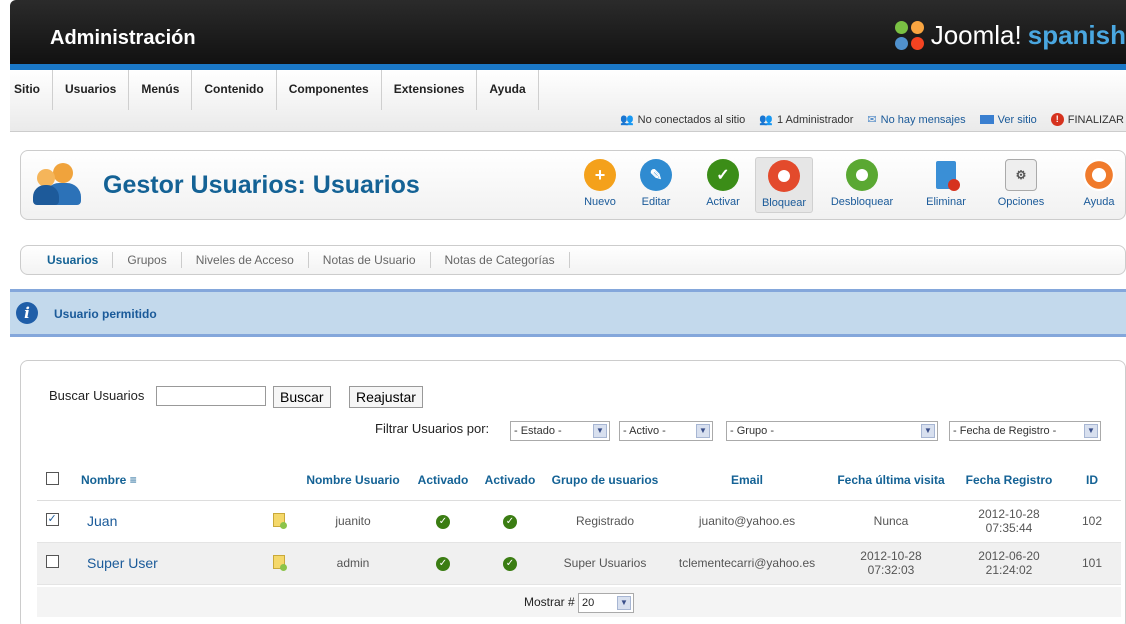 The height and width of the screenshot is (624, 1126). I want to click on menu-extensiones: Extensiones, so click(430, 90).